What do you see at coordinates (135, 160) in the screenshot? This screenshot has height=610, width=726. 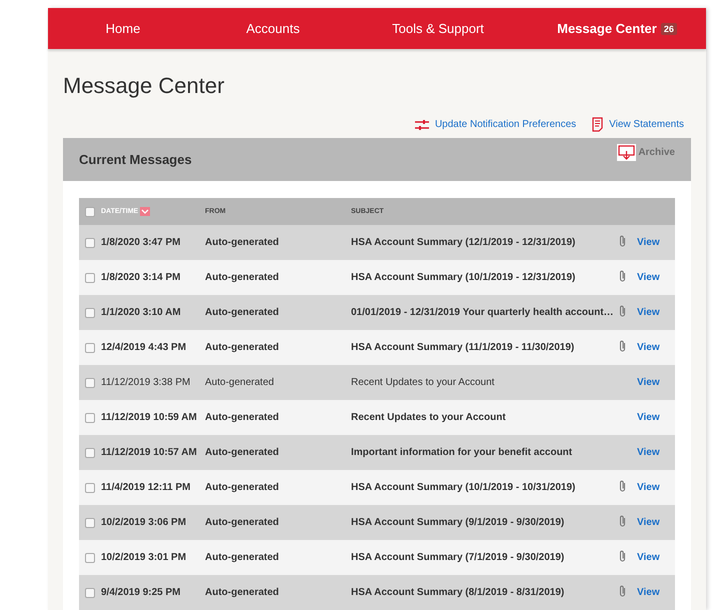 I see `panel-title: Current Messages` at bounding box center [135, 160].